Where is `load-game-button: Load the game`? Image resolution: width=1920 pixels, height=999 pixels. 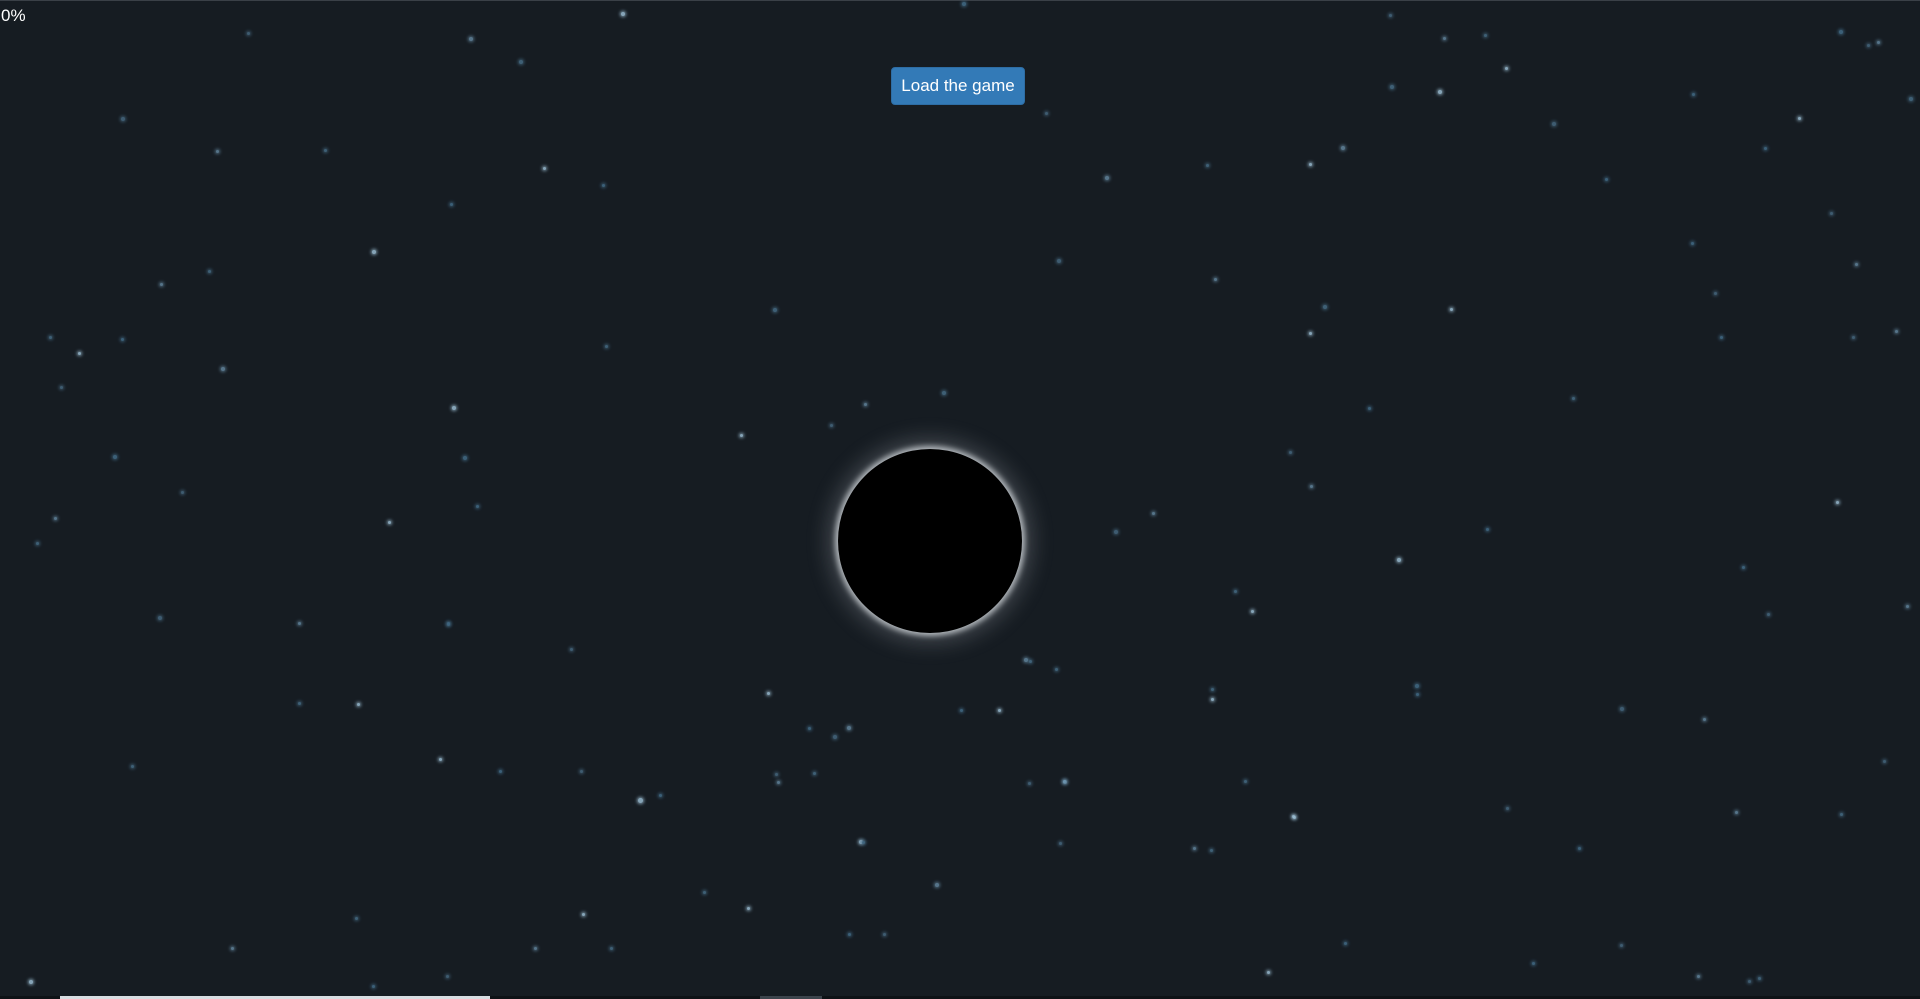 load-game-button: Load the game is located at coordinates (958, 86).